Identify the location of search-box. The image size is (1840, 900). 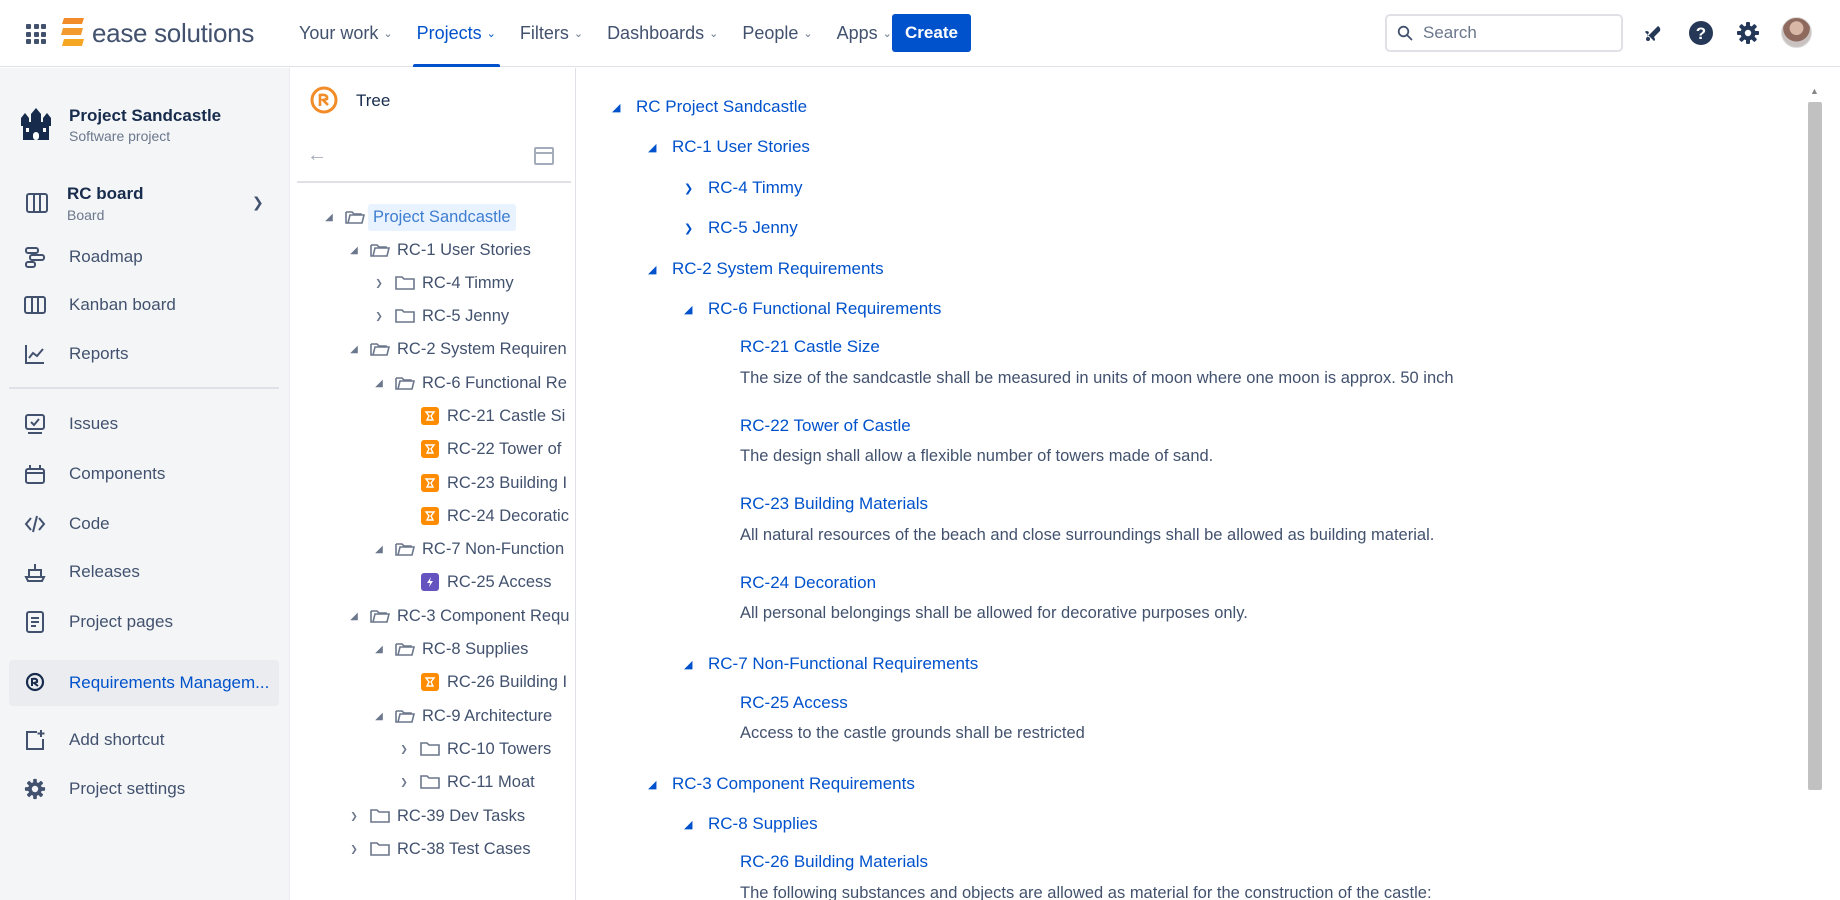
(1504, 33).